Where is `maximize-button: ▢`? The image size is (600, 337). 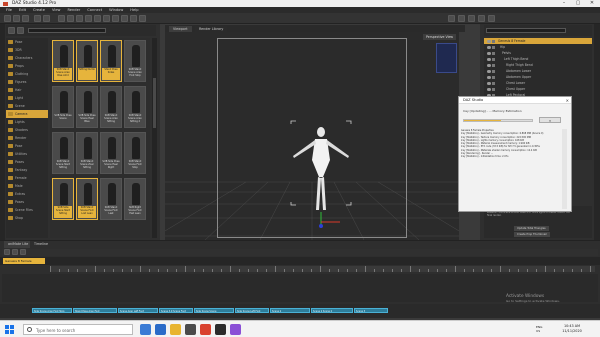
maximize-button: ▢ is located at coordinates (578, 3).